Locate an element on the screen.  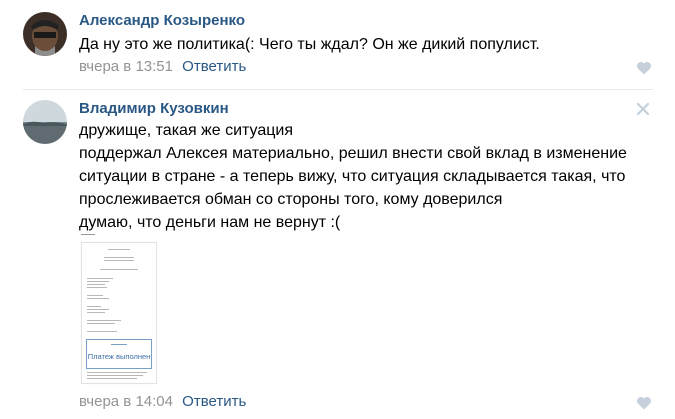
stamp-text: Платеж выполнен is located at coordinates (119, 356).